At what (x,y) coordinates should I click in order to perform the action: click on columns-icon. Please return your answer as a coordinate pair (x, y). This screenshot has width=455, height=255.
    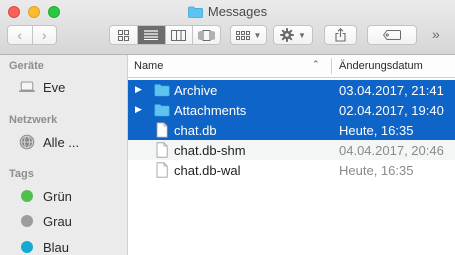
    Looking at the image, I should click on (179, 35).